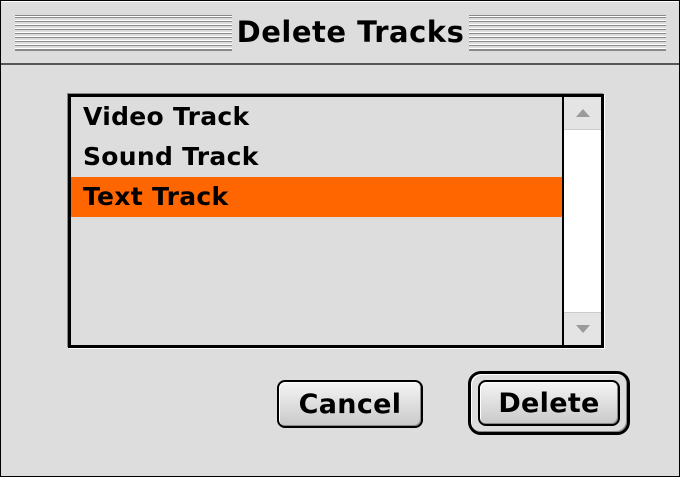 The height and width of the screenshot is (477, 680). I want to click on title-bar-stripes-right, so click(567, 33).